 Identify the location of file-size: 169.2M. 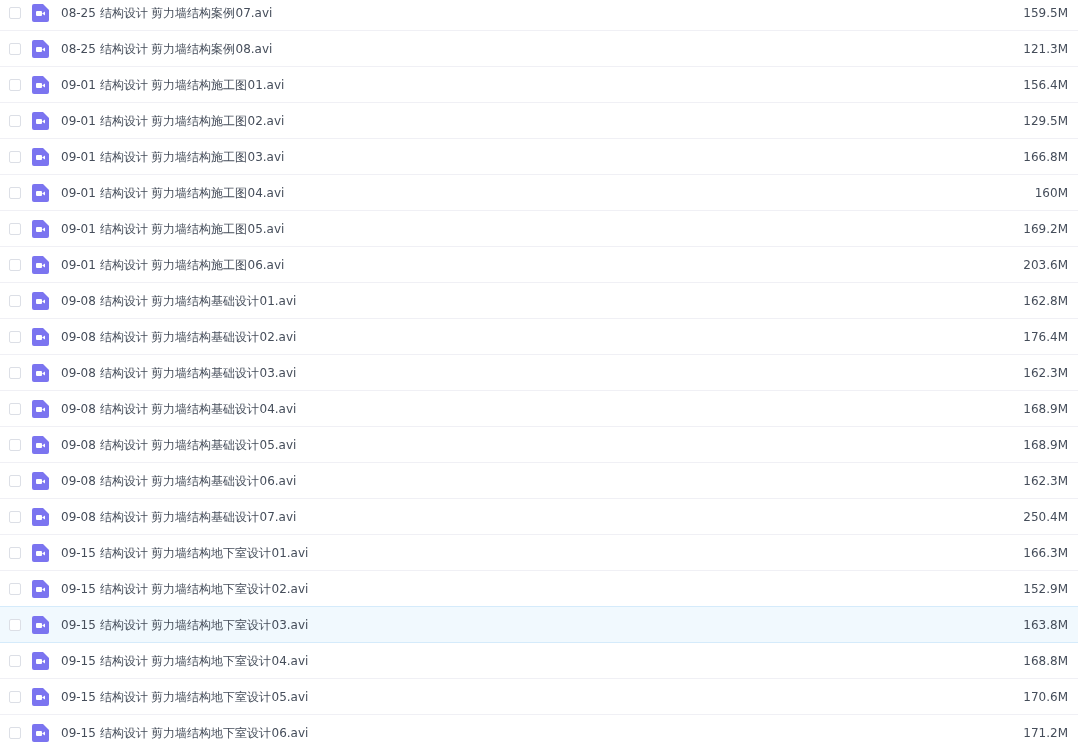
(1045, 229).